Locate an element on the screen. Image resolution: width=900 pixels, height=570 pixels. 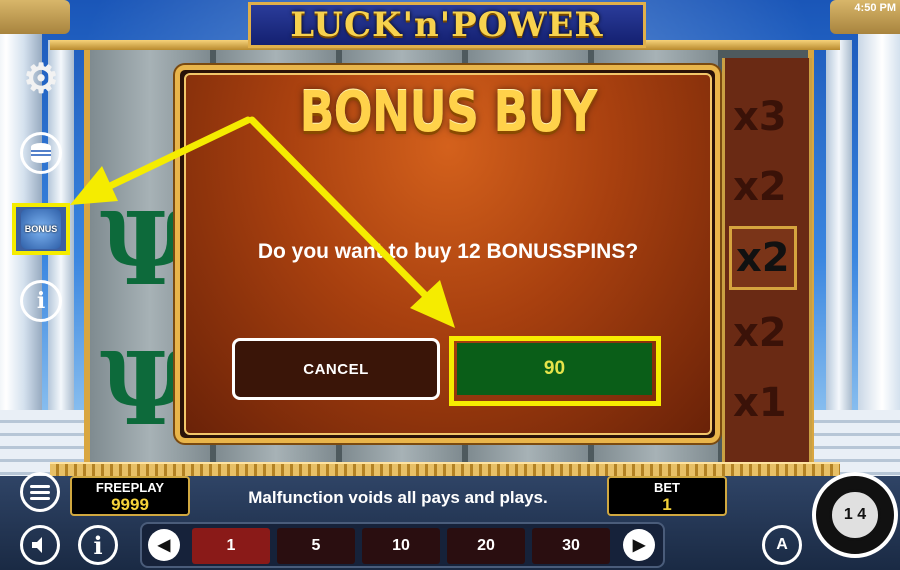
speaker-icon is located at coordinates (37, 545).